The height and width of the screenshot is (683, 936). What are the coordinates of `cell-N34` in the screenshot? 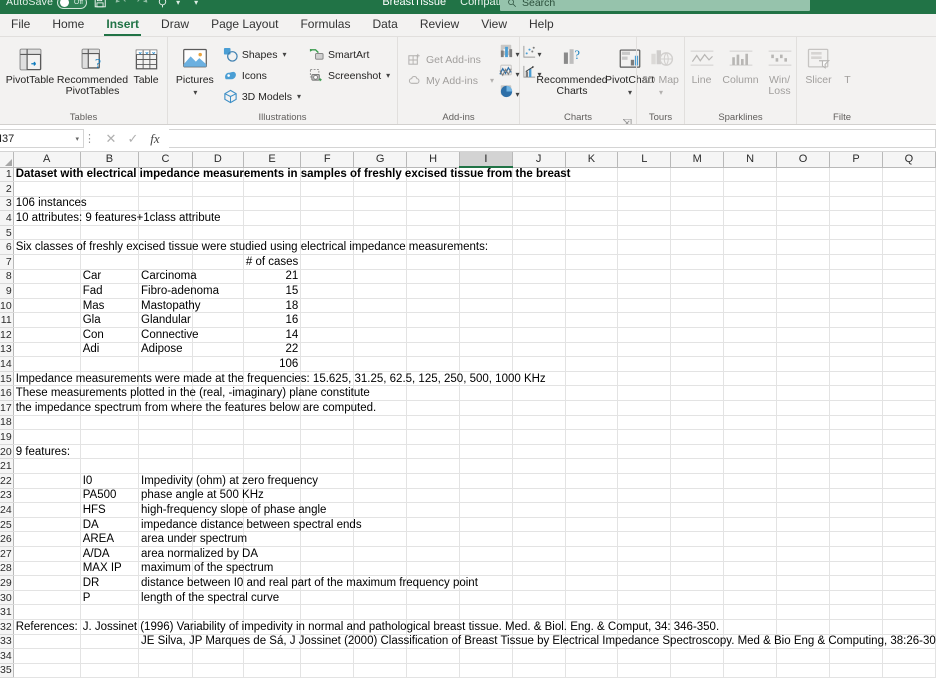 It's located at (750, 656).